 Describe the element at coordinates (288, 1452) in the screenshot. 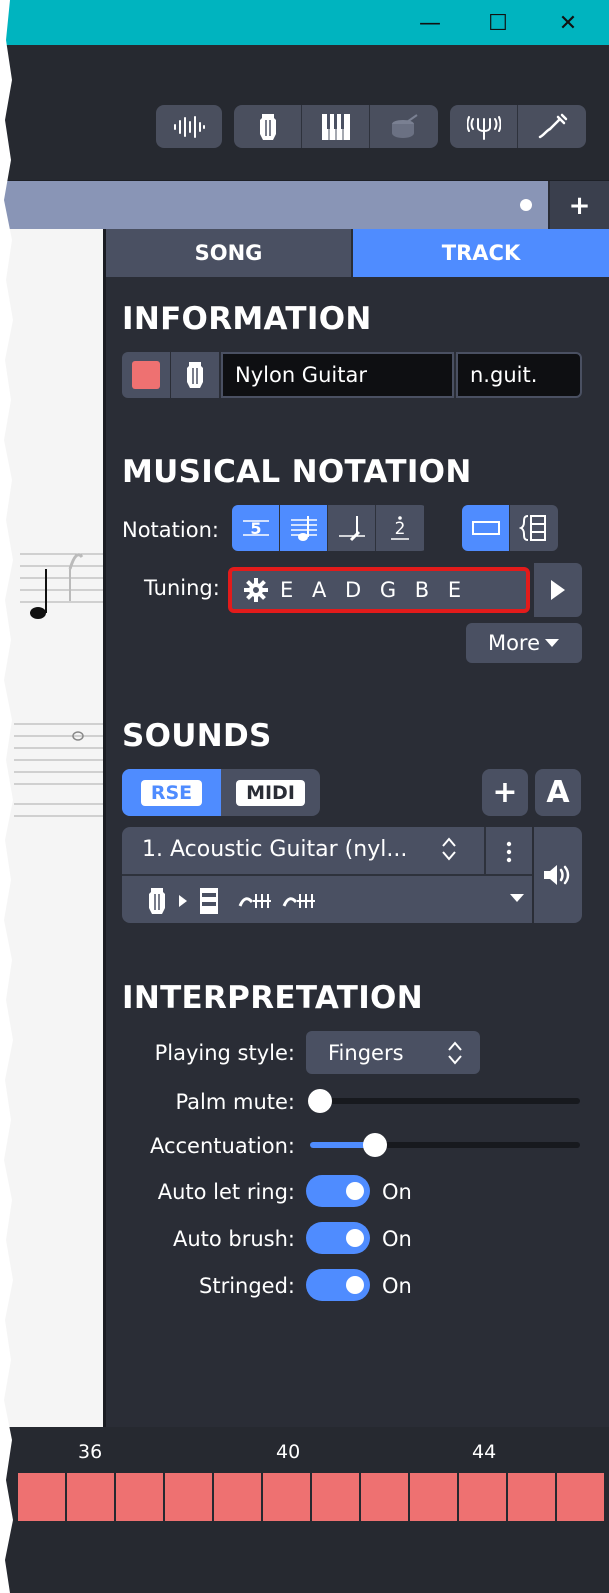

I see `bar-number: 40` at that location.